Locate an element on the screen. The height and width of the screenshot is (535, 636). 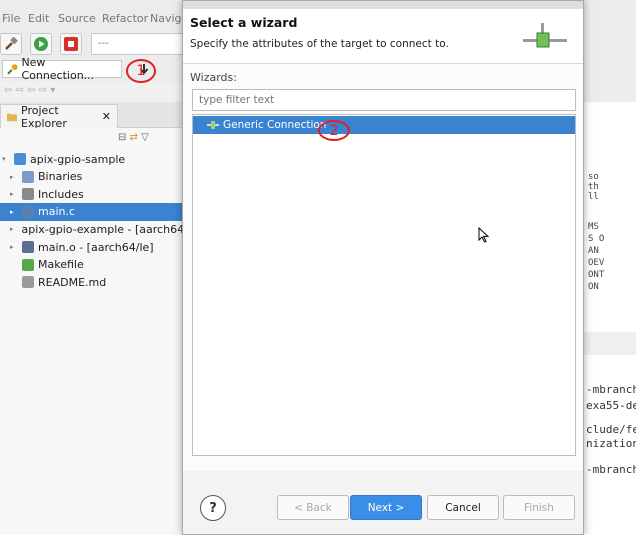
menu-edit: Edit is located at coordinates (38, 18).